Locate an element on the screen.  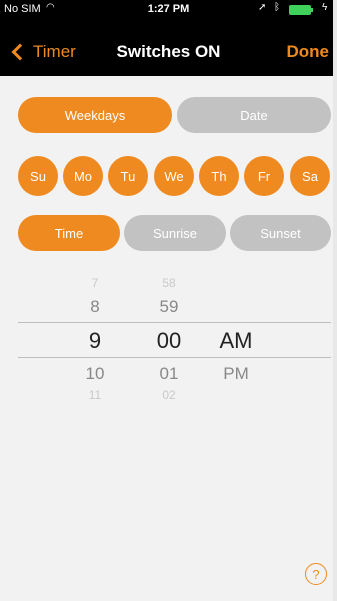
day-label: Fr is located at coordinates (264, 176).